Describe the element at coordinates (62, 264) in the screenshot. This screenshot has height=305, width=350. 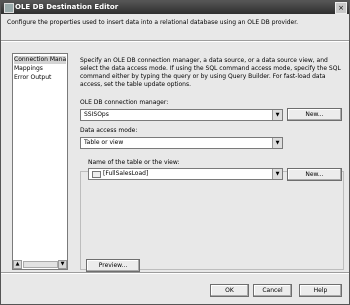
I see `scroll-right-button: ▼` at that location.